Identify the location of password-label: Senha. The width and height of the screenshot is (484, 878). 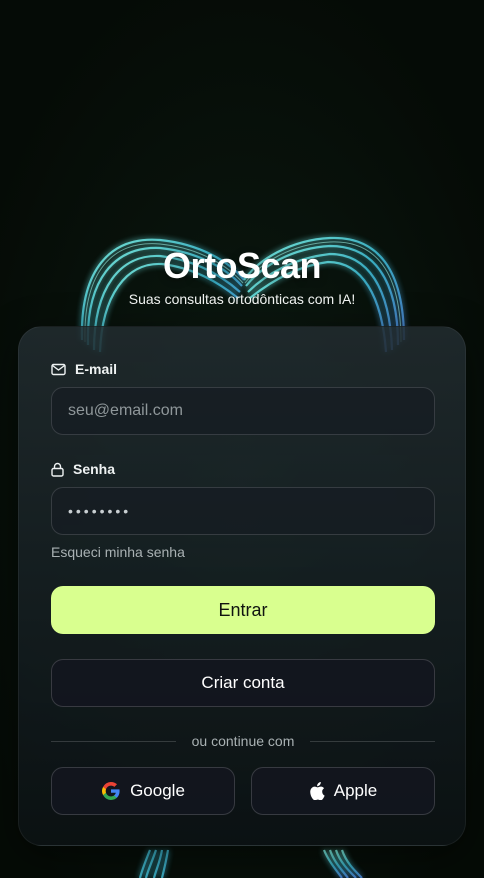
(83, 469).